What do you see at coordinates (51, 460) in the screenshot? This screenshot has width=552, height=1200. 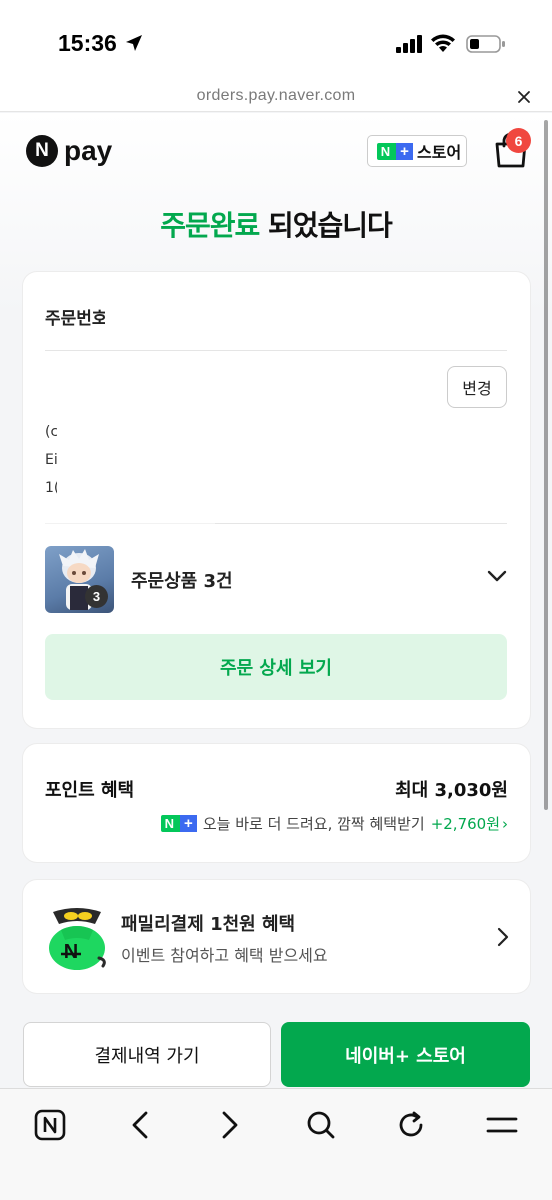 I see `address-line-partial: Ei` at bounding box center [51, 460].